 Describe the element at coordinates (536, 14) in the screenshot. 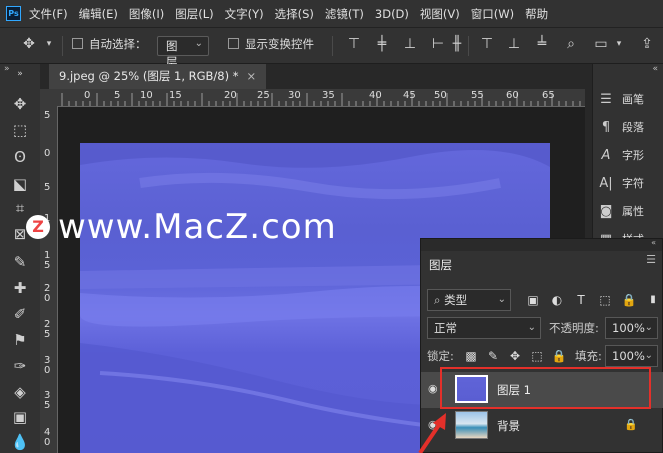

I see `menu-help: 帮助` at that location.